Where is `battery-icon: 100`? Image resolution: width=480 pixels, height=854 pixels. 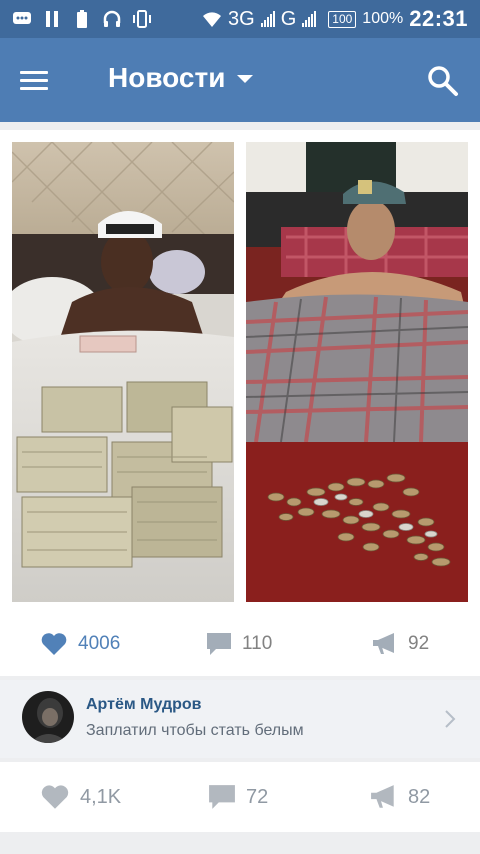 battery-icon: 100 is located at coordinates (342, 19).